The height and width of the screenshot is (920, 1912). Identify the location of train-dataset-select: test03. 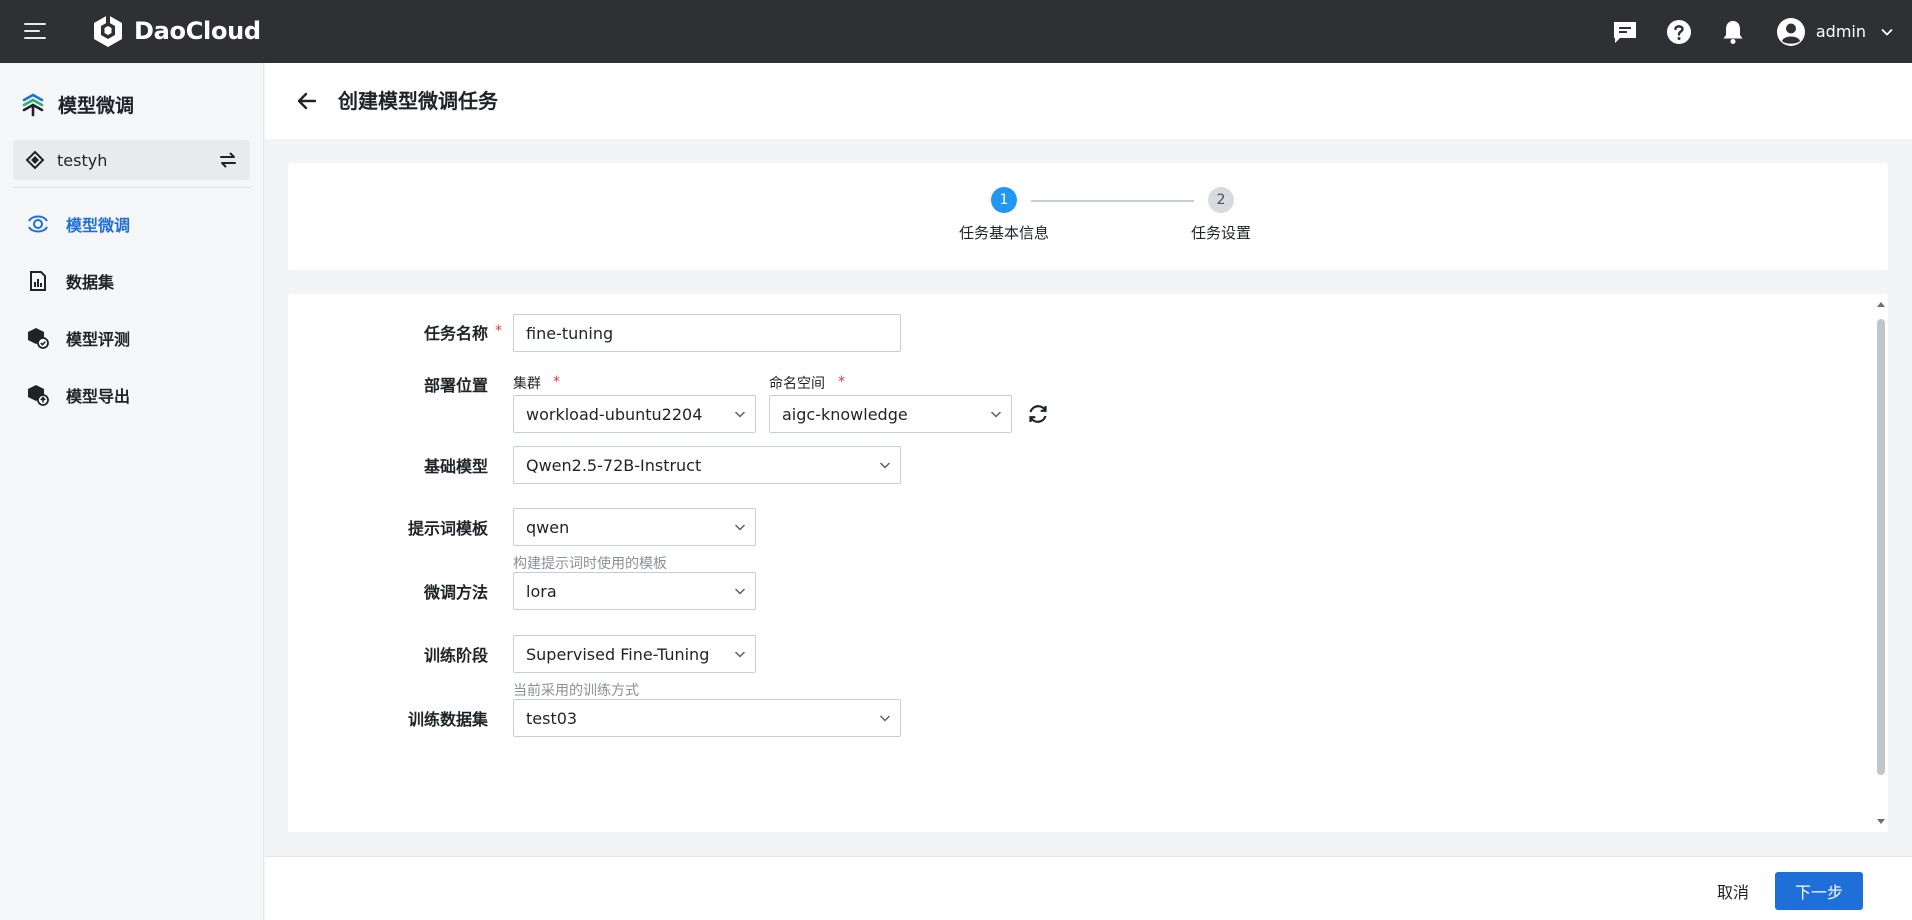
(707, 718).